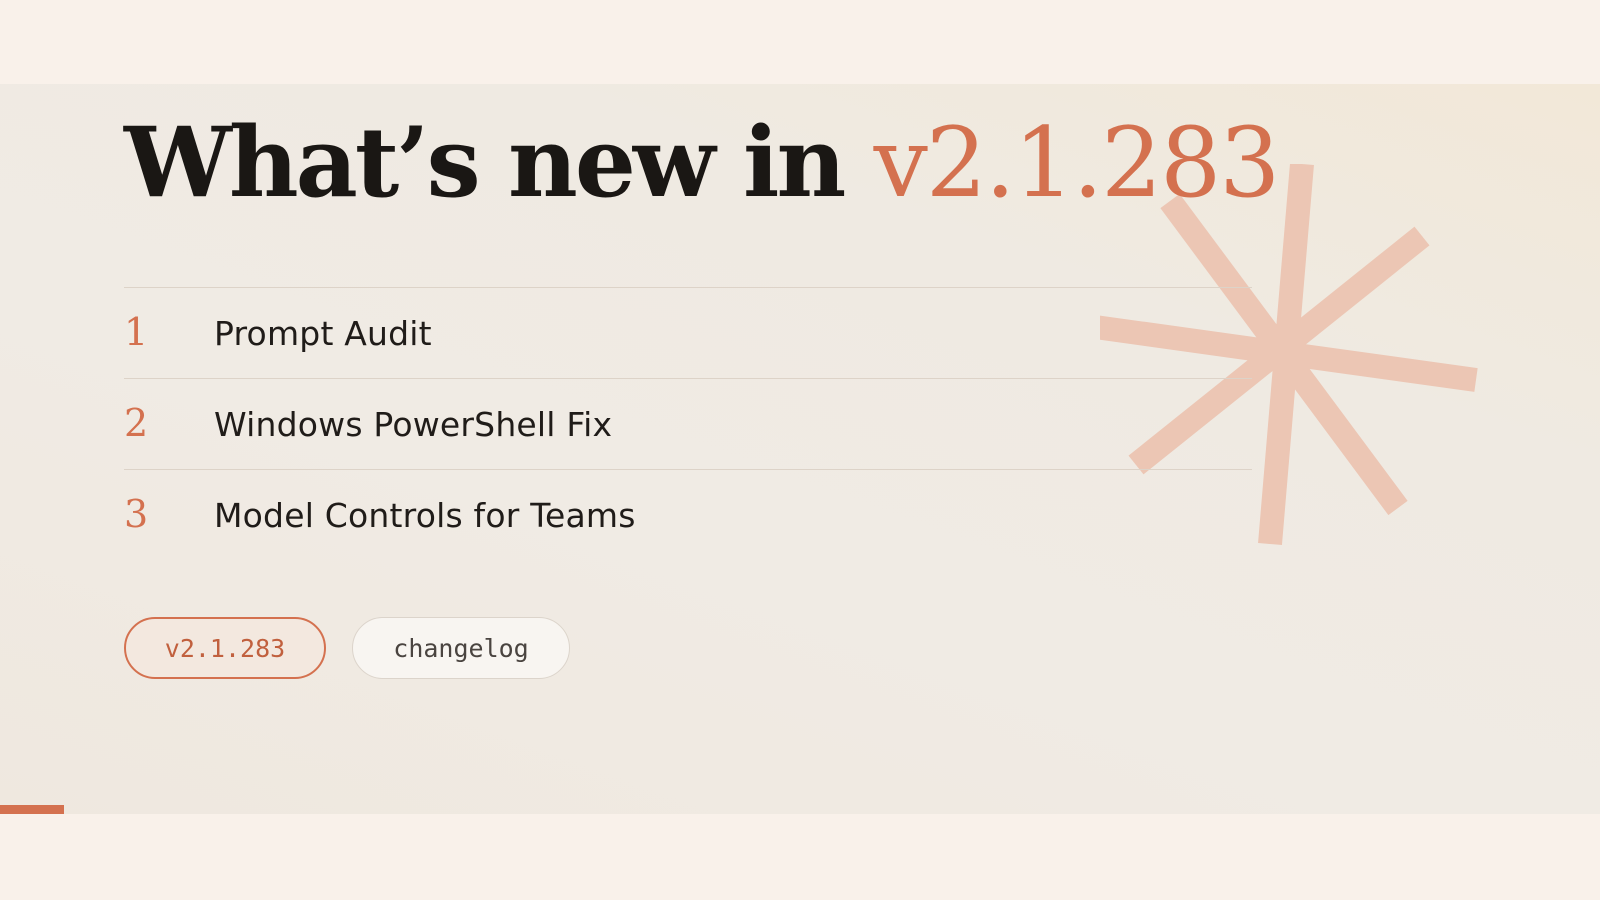 The width and height of the screenshot is (1600, 900). I want to click on tag-pills: v2.1.283 changelog, so click(347, 648).